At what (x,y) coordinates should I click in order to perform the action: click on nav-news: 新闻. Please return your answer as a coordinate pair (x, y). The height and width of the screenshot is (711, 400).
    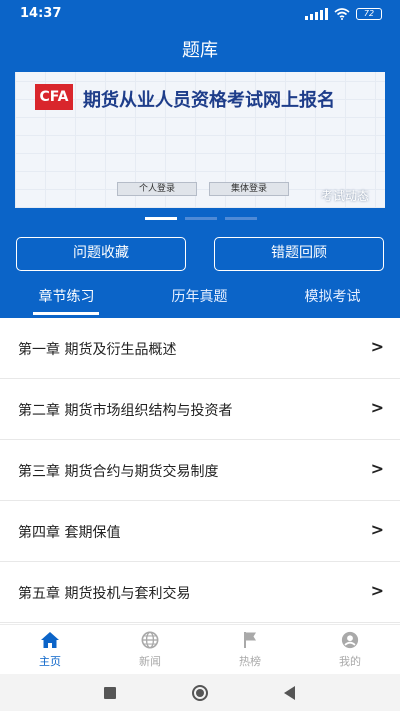
    Looking at the image, I should click on (150, 650).